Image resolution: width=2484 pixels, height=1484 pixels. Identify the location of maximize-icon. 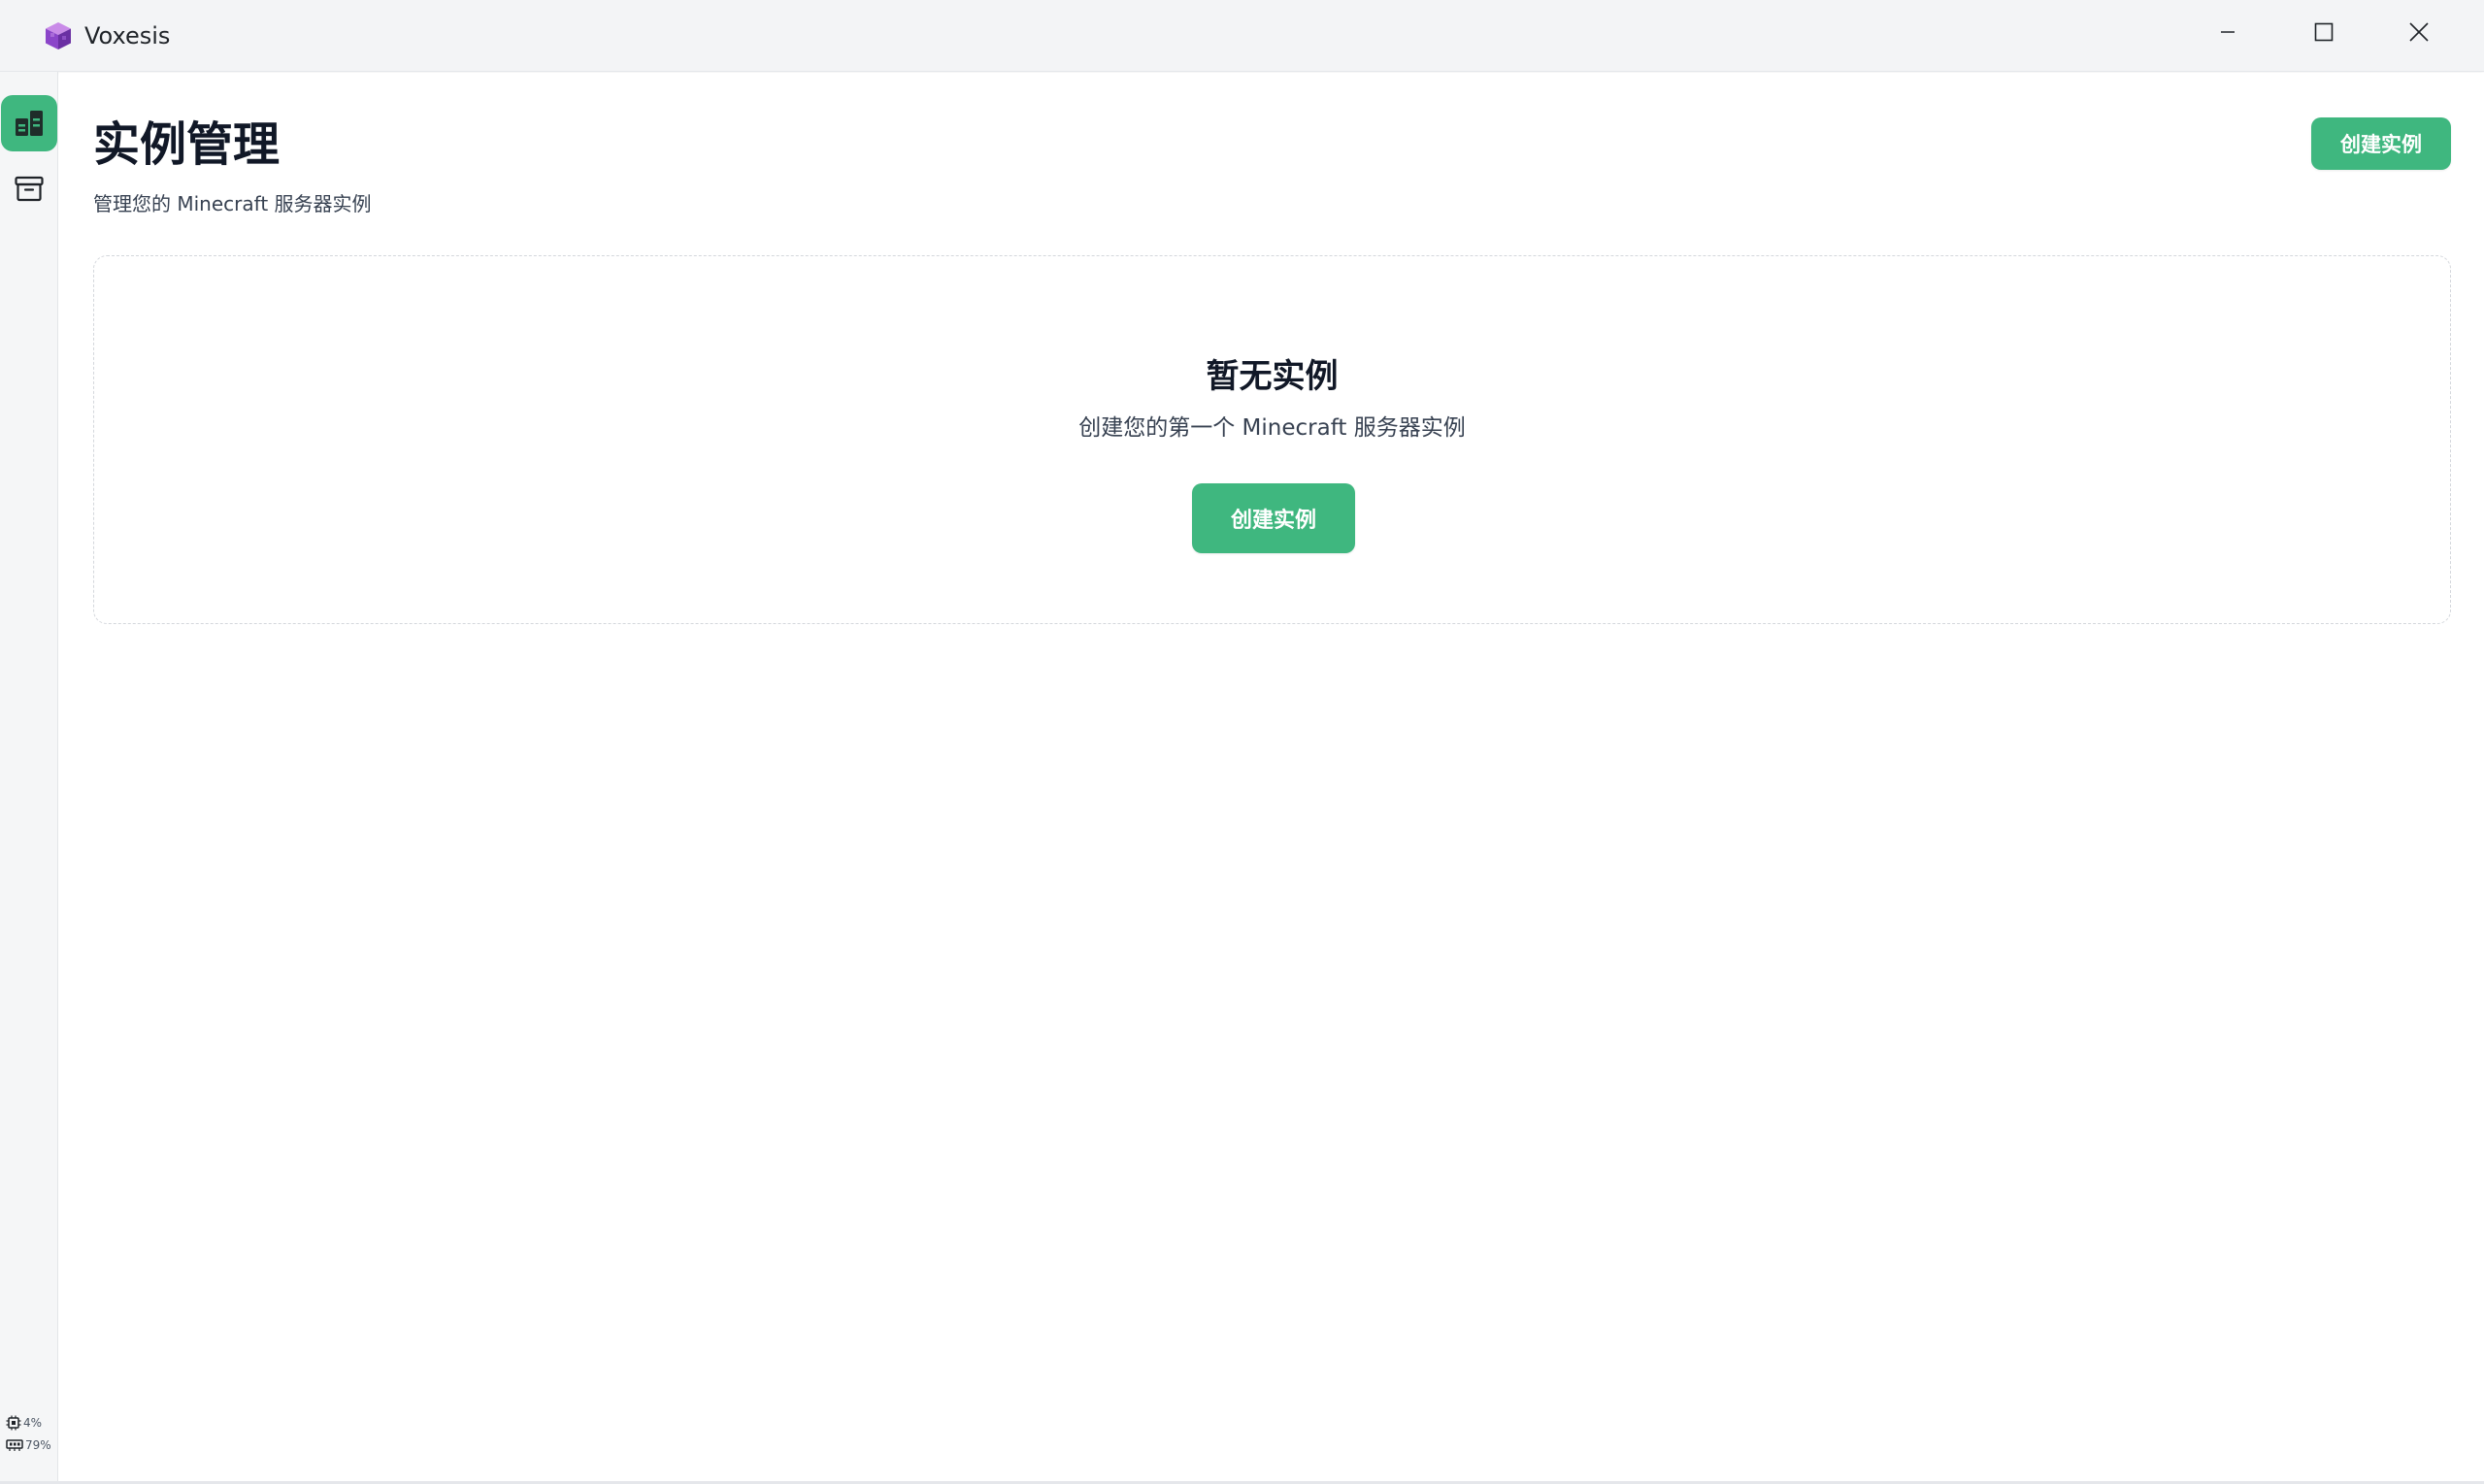
(2324, 32).